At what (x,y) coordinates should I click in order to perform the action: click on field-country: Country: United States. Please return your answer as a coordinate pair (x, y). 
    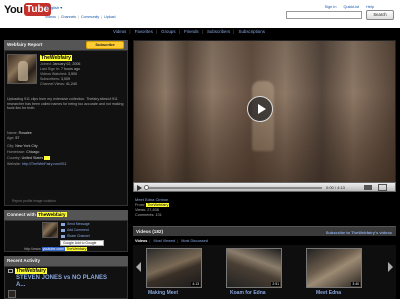
    Looking at the image, I should click on (29, 158).